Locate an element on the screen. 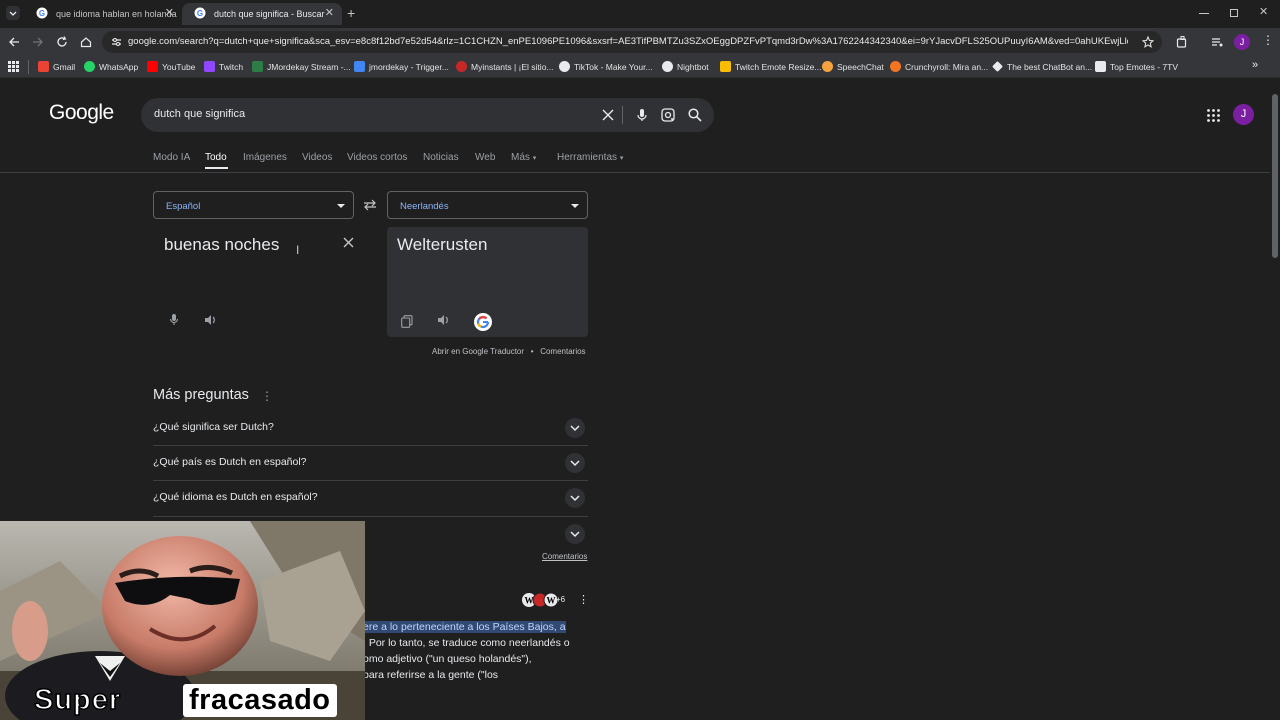 This screenshot has width=1280, height=720. google-logo: Google is located at coordinates (81, 113).